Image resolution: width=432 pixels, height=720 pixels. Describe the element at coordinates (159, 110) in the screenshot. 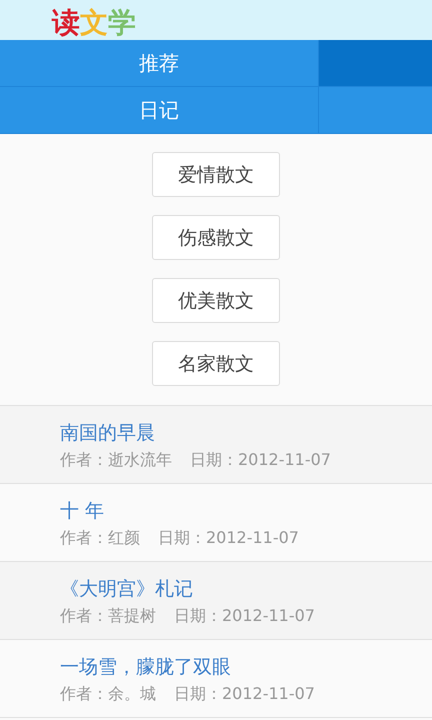

I see `nav-tab: 日记` at that location.